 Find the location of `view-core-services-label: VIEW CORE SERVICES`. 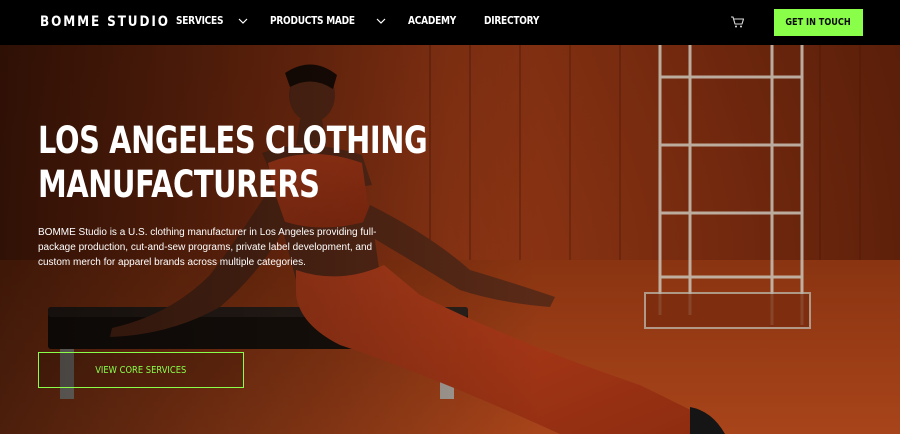

view-core-services-label: VIEW CORE SERVICES is located at coordinates (141, 370).